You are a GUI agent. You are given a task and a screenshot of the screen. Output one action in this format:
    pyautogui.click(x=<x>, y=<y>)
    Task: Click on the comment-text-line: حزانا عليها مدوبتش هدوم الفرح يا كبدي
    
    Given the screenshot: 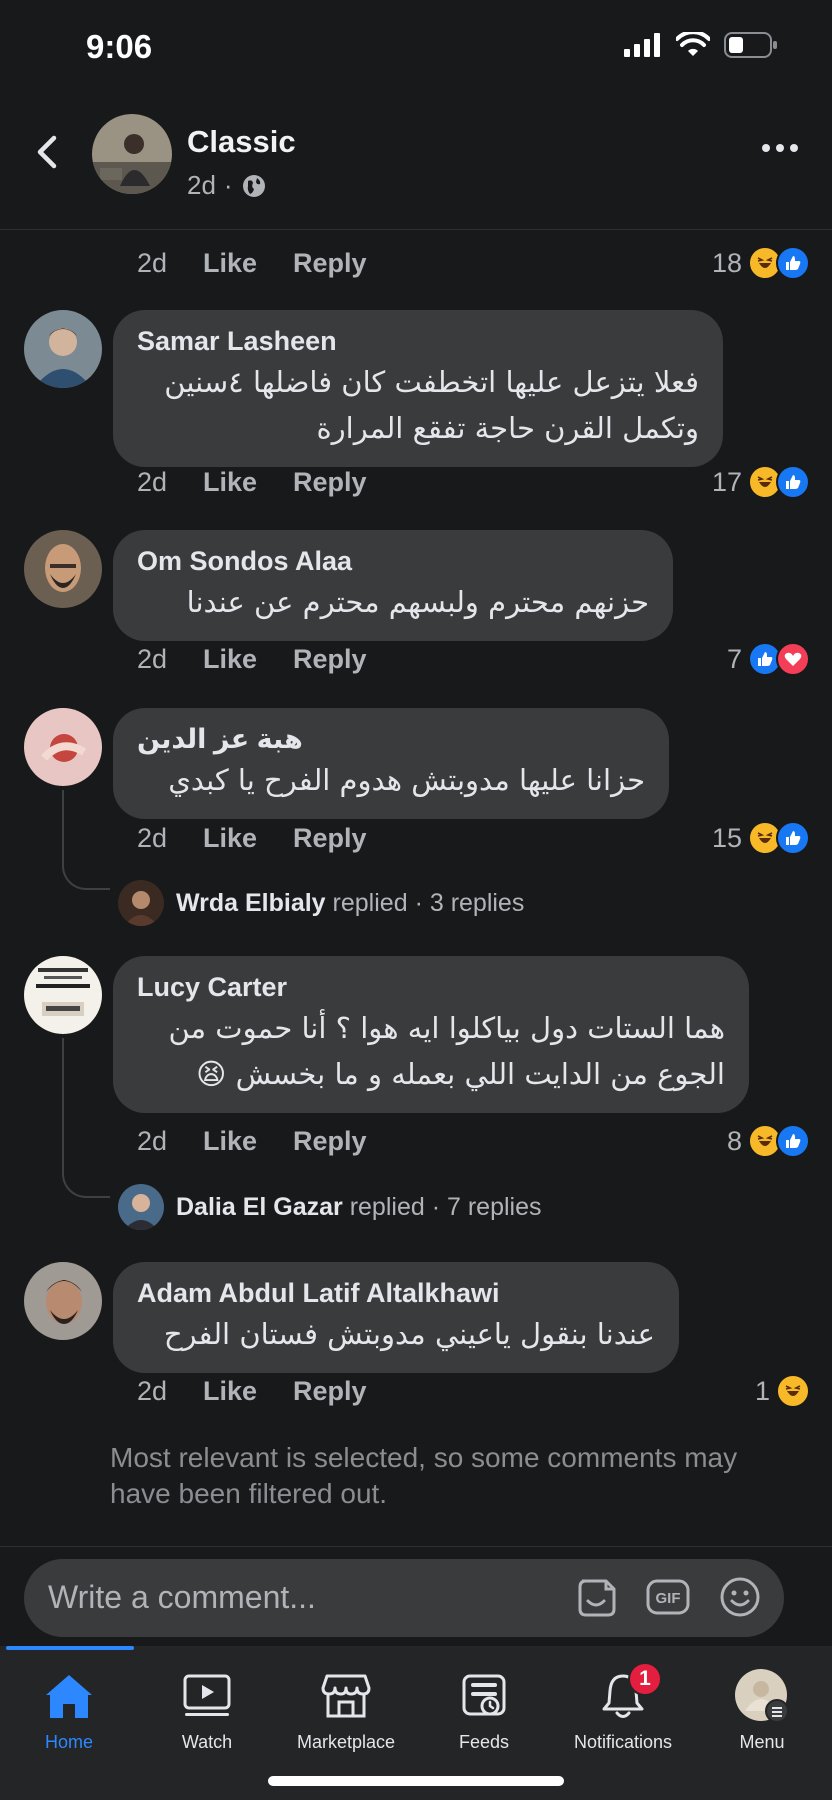 What is the action you would take?
    pyautogui.click(x=406, y=780)
    